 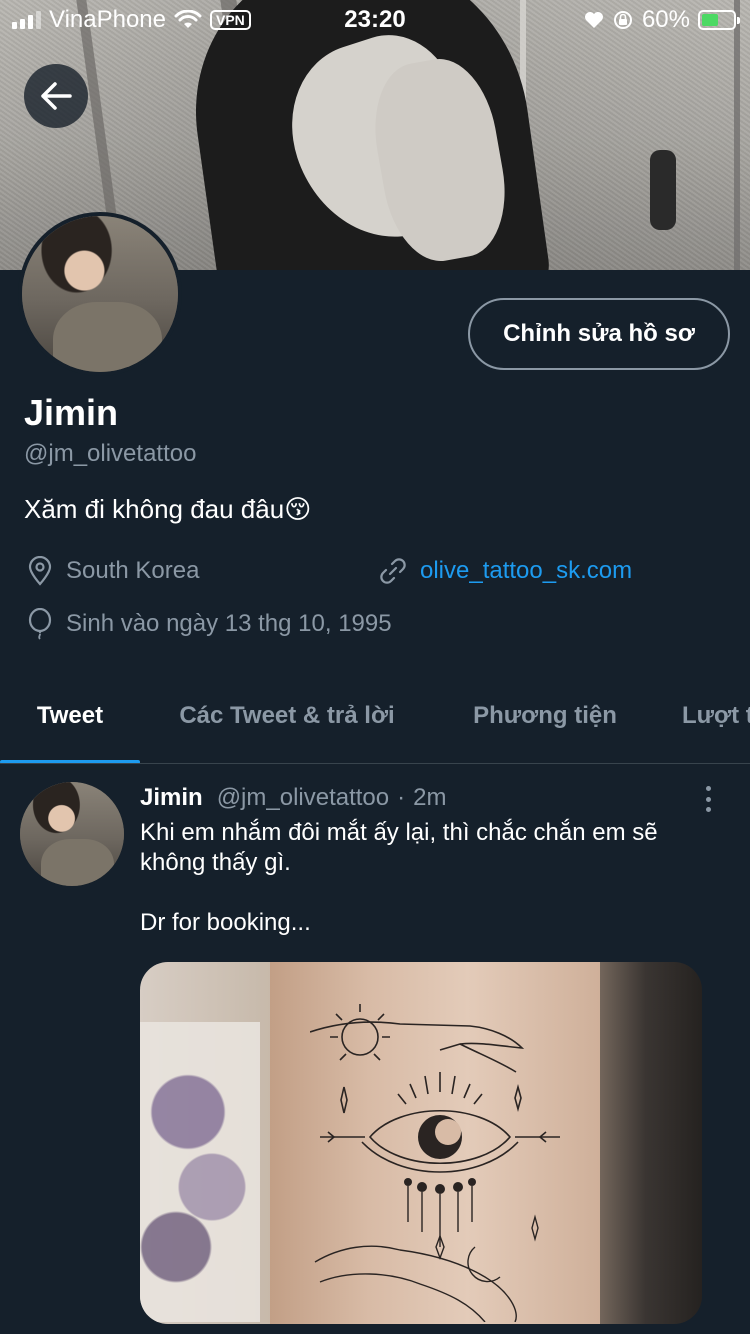 What do you see at coordinates (435, 1163) in the screenshot?
I see `tattoo-illustration` at bounding box center [435, 1163].